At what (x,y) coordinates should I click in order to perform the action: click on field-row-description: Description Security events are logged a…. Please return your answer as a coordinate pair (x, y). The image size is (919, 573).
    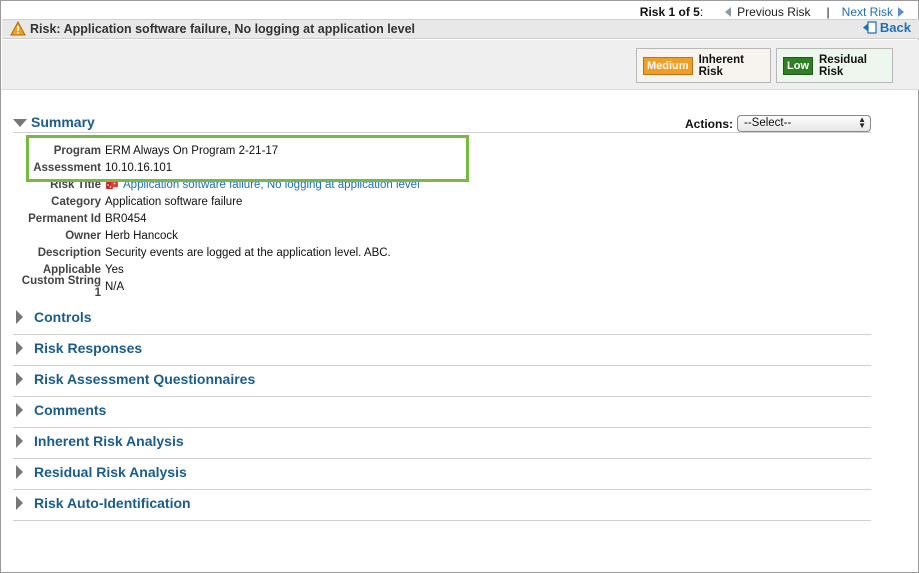
    Looking at the image, I should click on (216, 252).